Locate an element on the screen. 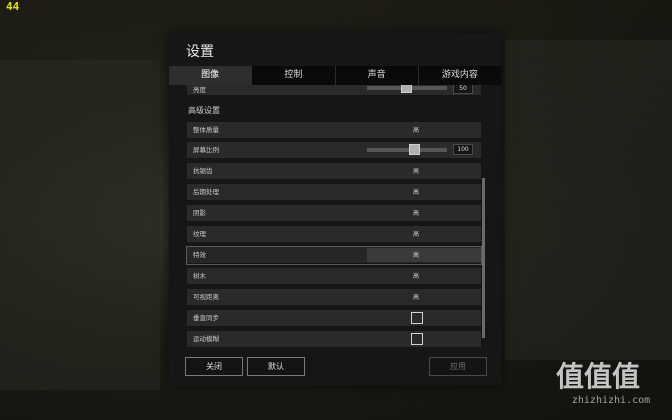 Image resolution: width=672 pixels, height=420 pixels. setting-row-vsync: 垂直同步 is located at coordinates (334, 318).